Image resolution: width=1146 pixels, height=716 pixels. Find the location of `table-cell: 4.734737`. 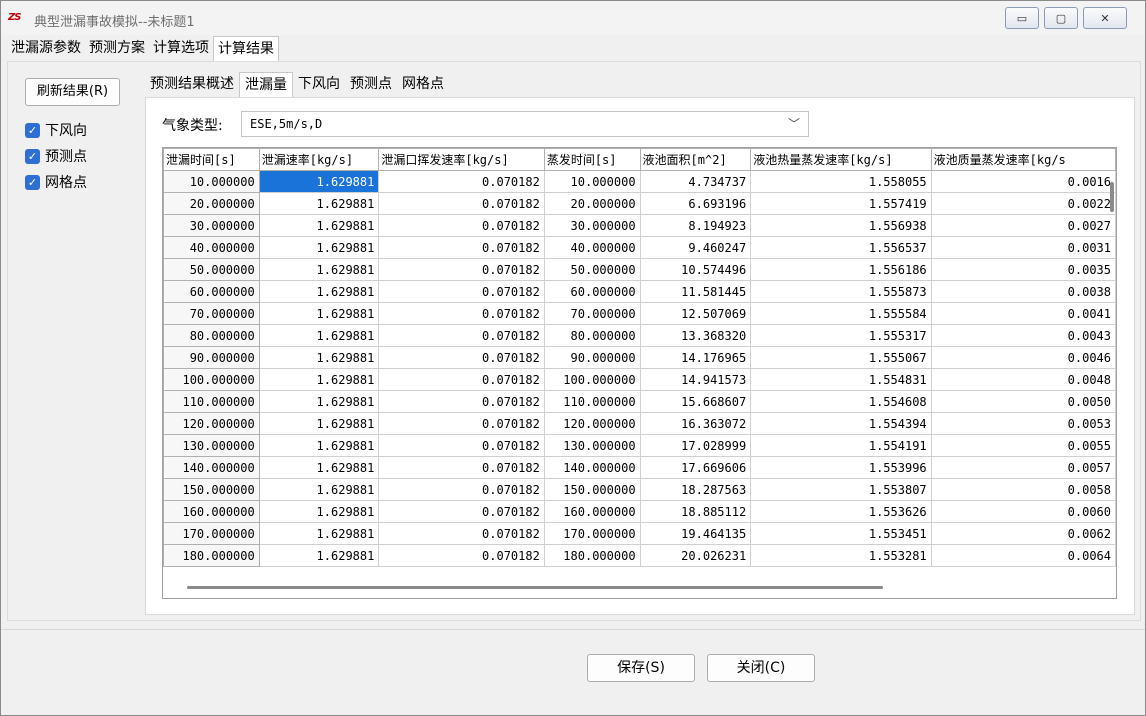

table-cell: 4.734737 is located at coordinates (695, 181).